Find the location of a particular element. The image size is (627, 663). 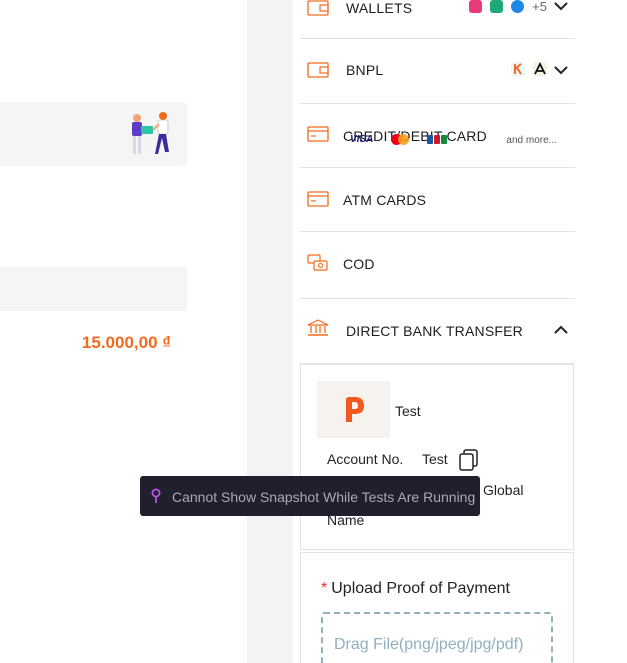

summary-bar is located at coordinates (93, 289).